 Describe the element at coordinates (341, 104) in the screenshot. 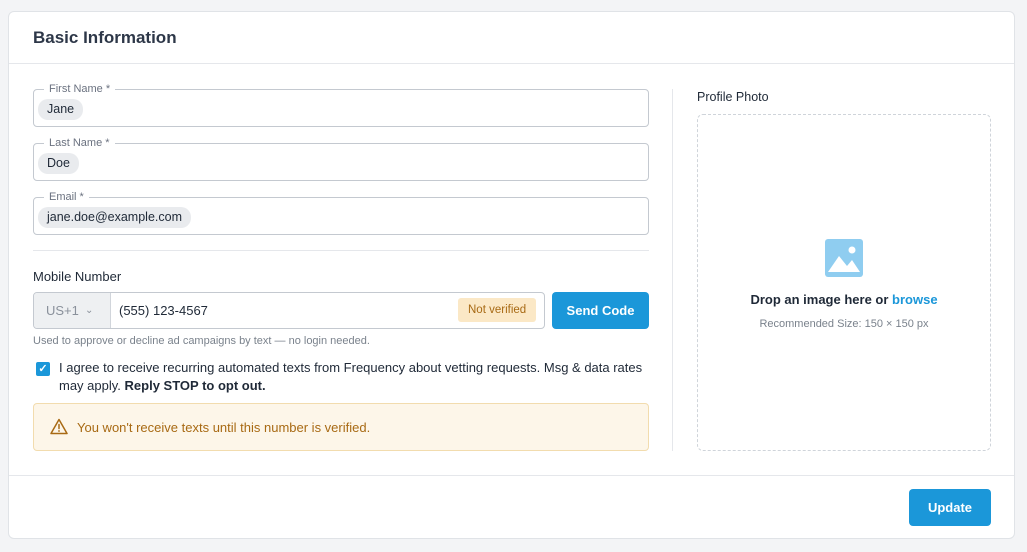

I see `first-name-field: First Name * Jane` at that location.